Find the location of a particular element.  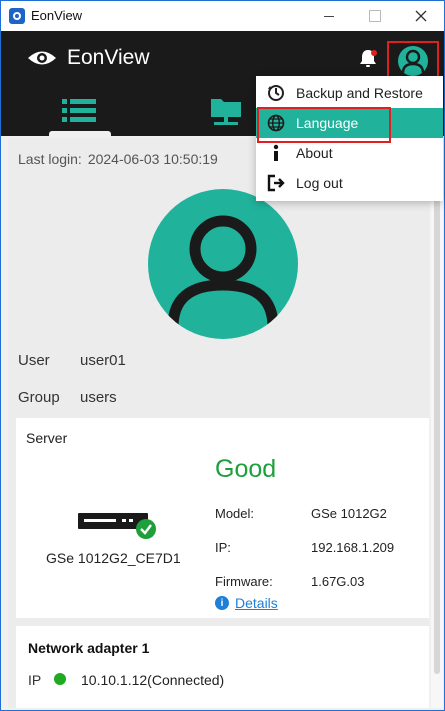

vertical-scrollbar is located at coordinates (437, 423).